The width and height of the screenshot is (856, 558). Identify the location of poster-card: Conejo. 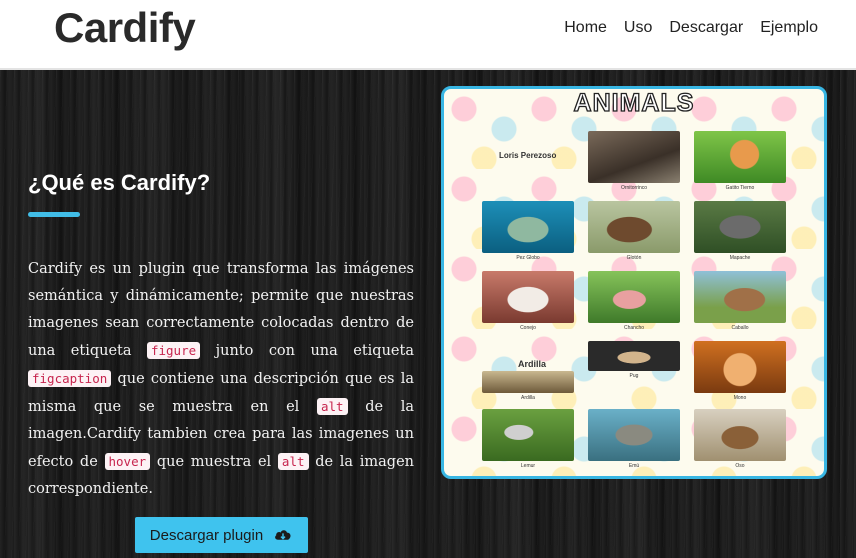
(528, 301).